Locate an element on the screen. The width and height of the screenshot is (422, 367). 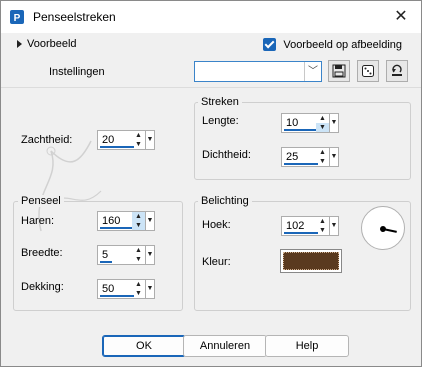
opacity-spinner: 50 ▲ ▼ ▼ is located at coordinates (126, 289).